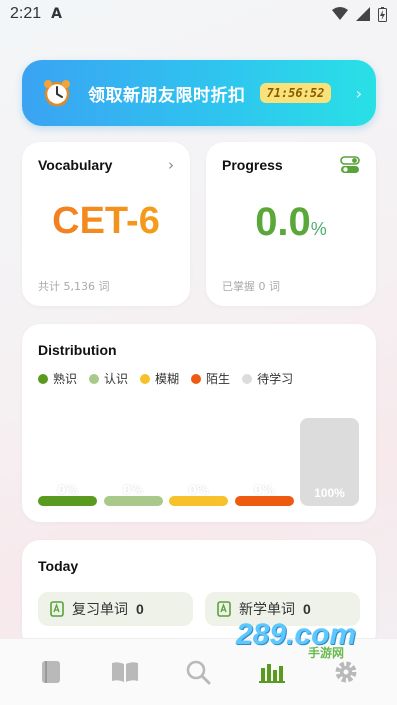 The height and width of the screenshot is (705, 397). Describe the element at coordinates (75, 165) in the screenshot. I see `vocabulary-title: Vocabulary` at that location.